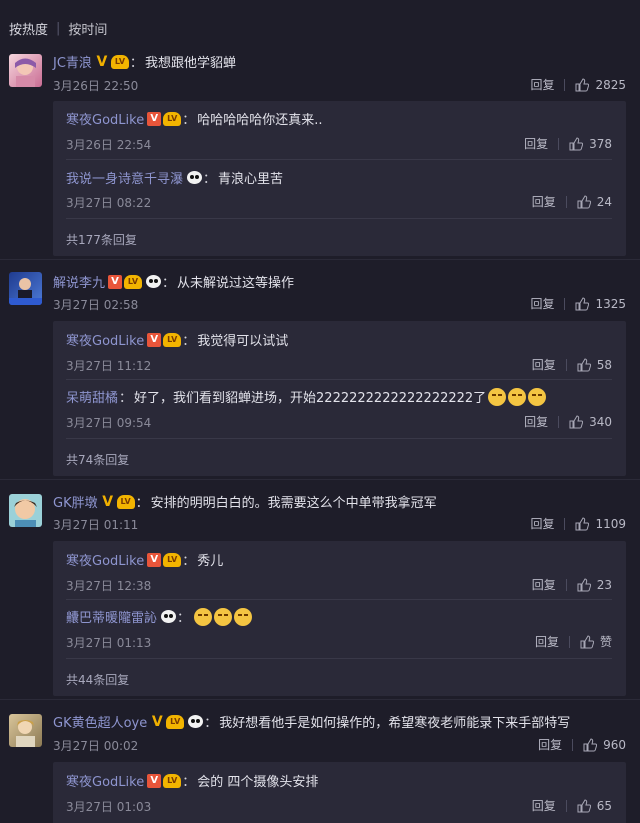 The height and width of the screenshot is (823, 640). Describe the element at coordinates (582, 744) in the screenshot. I see `comment-actions: 回复 960` at that location.